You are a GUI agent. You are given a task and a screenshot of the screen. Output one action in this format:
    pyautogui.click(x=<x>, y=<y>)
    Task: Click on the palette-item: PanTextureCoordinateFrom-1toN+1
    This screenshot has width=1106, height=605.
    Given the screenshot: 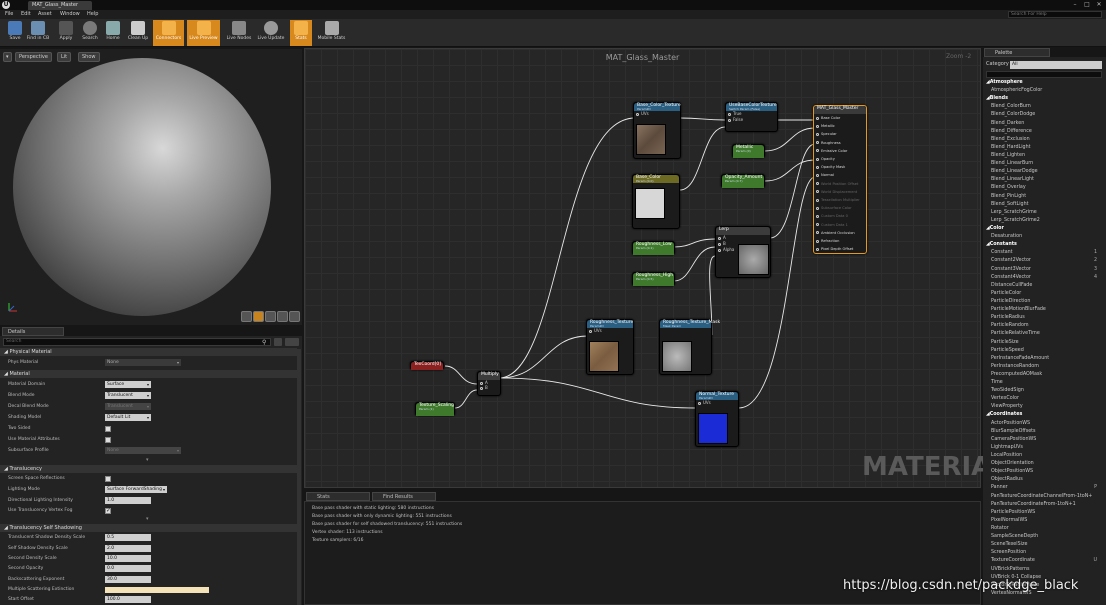 What is the action you would take?
    pyautogui.click(x=1043, y=505)
    